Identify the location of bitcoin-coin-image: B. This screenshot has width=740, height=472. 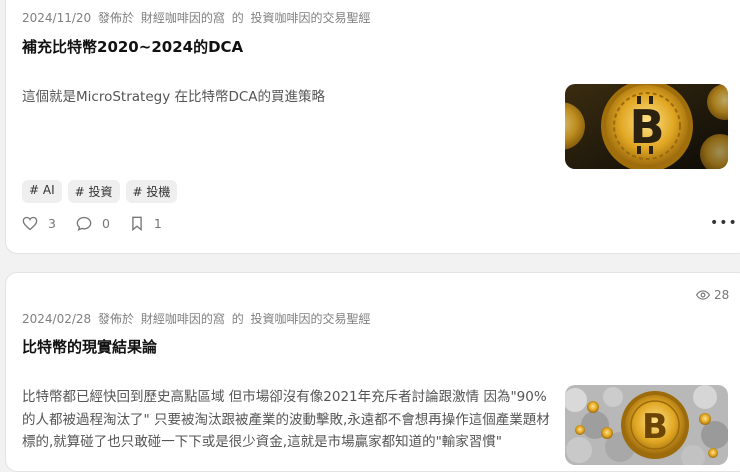
(646, 126).